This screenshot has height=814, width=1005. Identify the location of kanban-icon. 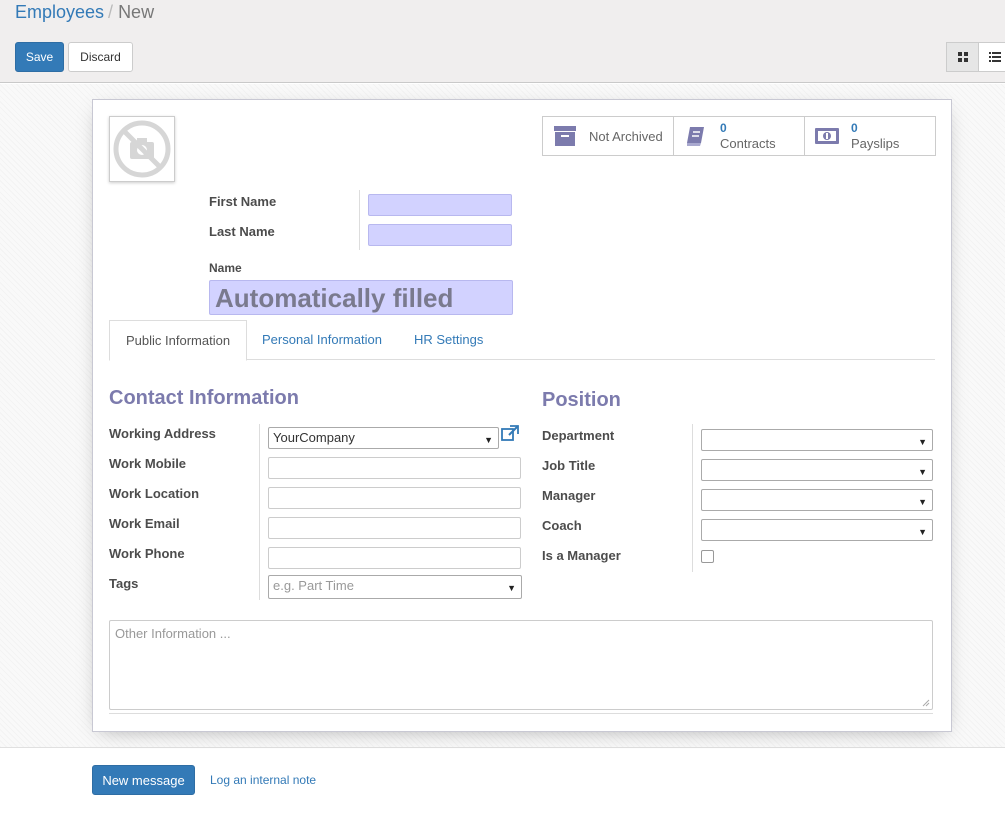
(962, 57).